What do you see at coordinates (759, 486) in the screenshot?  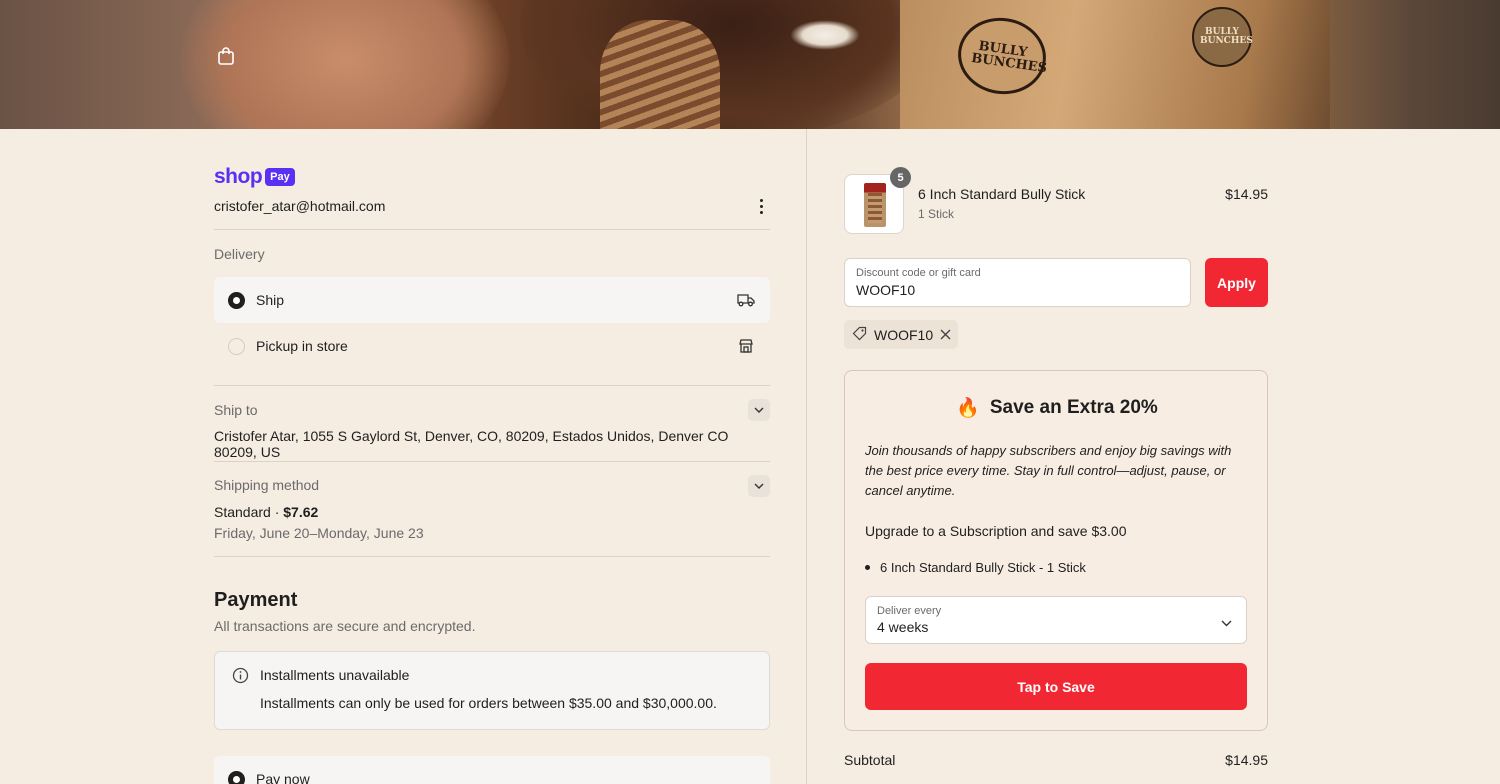 I see `shipping-method-expand-chevron-icon` at bounding box center [759, 486].